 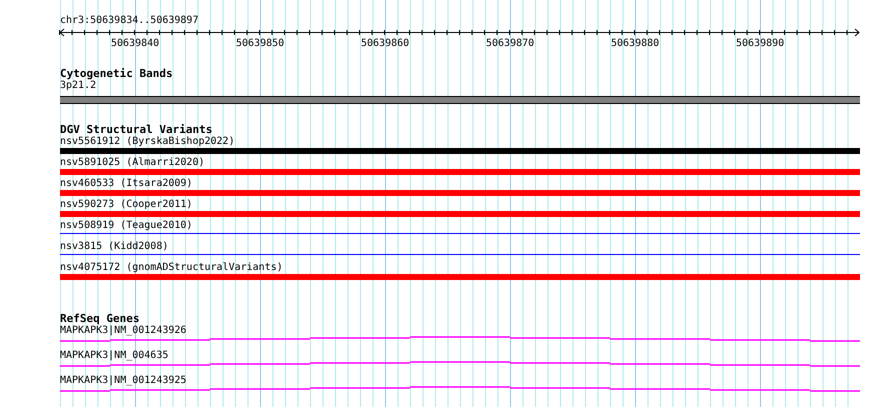 I want to click on ruler-tick-label: 50639860, so click(x=385, y=44).